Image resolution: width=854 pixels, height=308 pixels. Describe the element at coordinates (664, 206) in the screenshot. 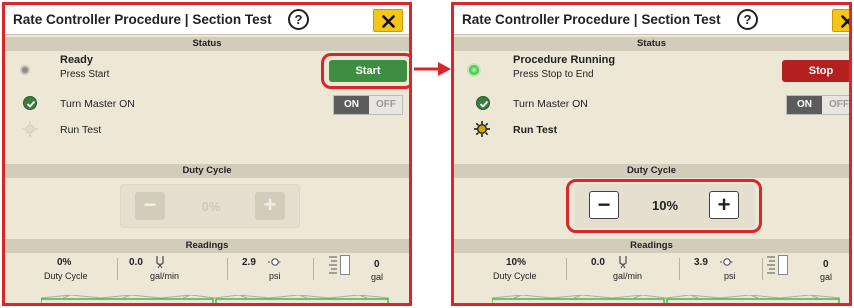

I see `stepper-highlight` at that location.